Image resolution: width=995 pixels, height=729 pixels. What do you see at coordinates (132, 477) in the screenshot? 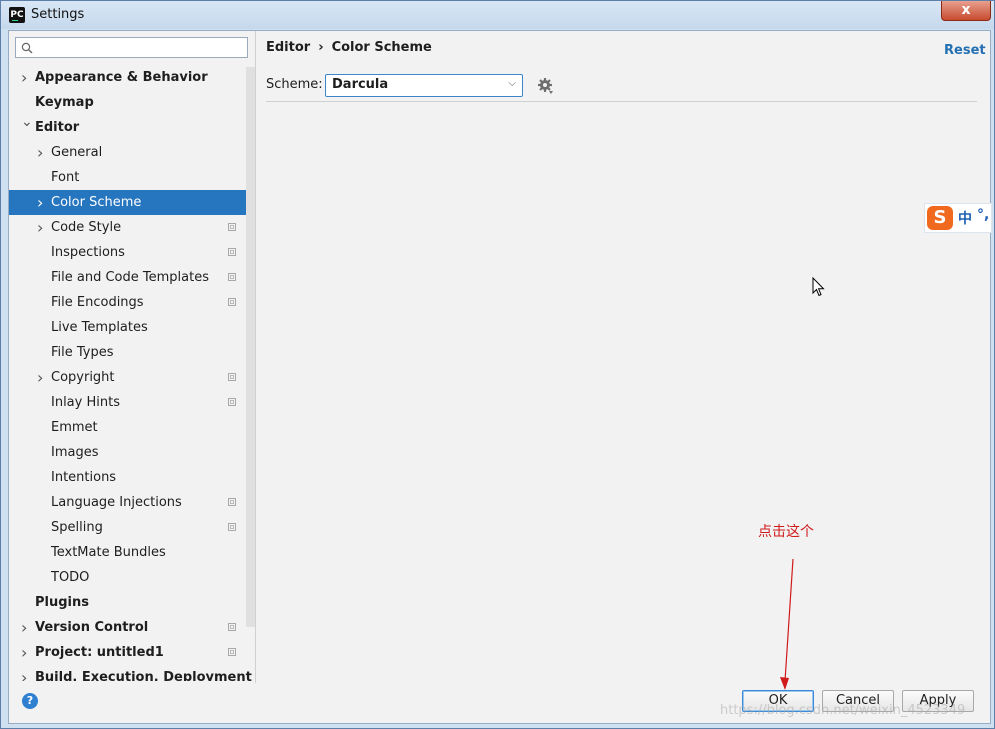
I see `tree-item: Intentions` at bounding box center [132, 477].